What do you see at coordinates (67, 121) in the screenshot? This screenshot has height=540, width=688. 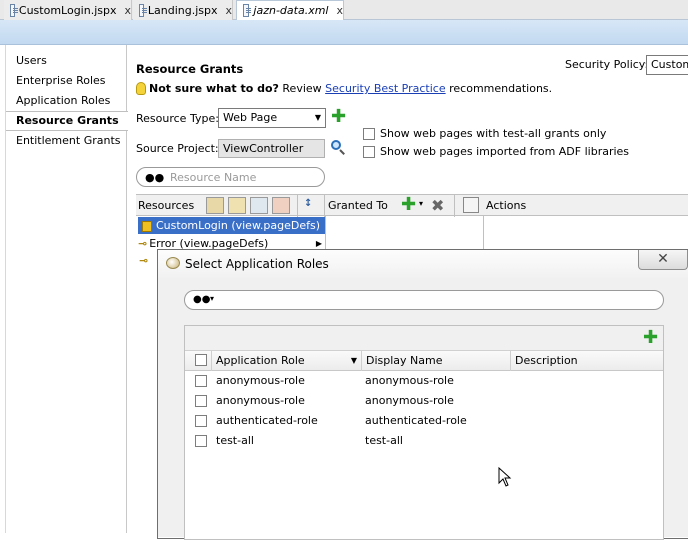 I see `nav-item-resource-grants: Resource Grants` at bounding box center [67, 121].